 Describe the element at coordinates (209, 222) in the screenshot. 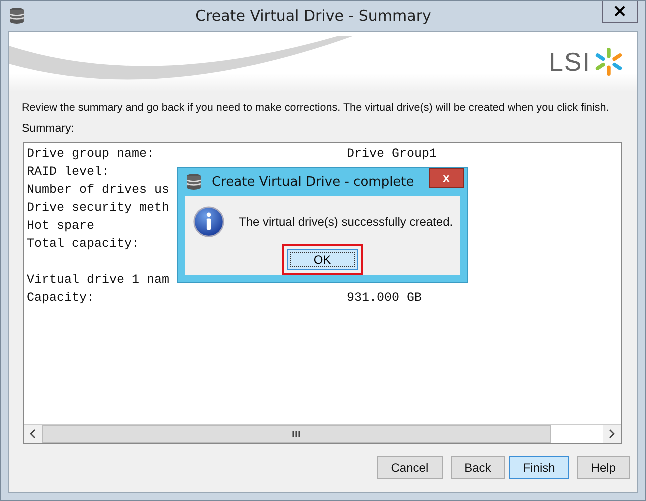

I see `info-icon` at that location.